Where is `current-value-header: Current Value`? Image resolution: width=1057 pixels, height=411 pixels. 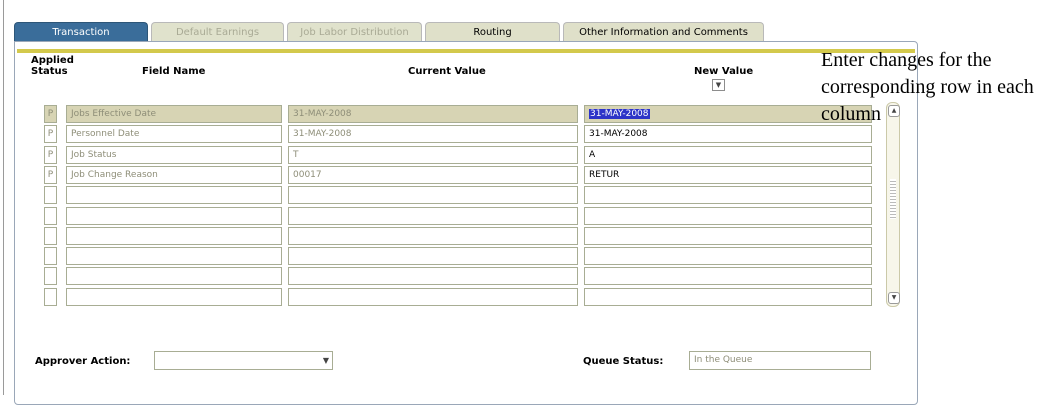 current-value-header: Current Value is located at coordinates (447, 71).